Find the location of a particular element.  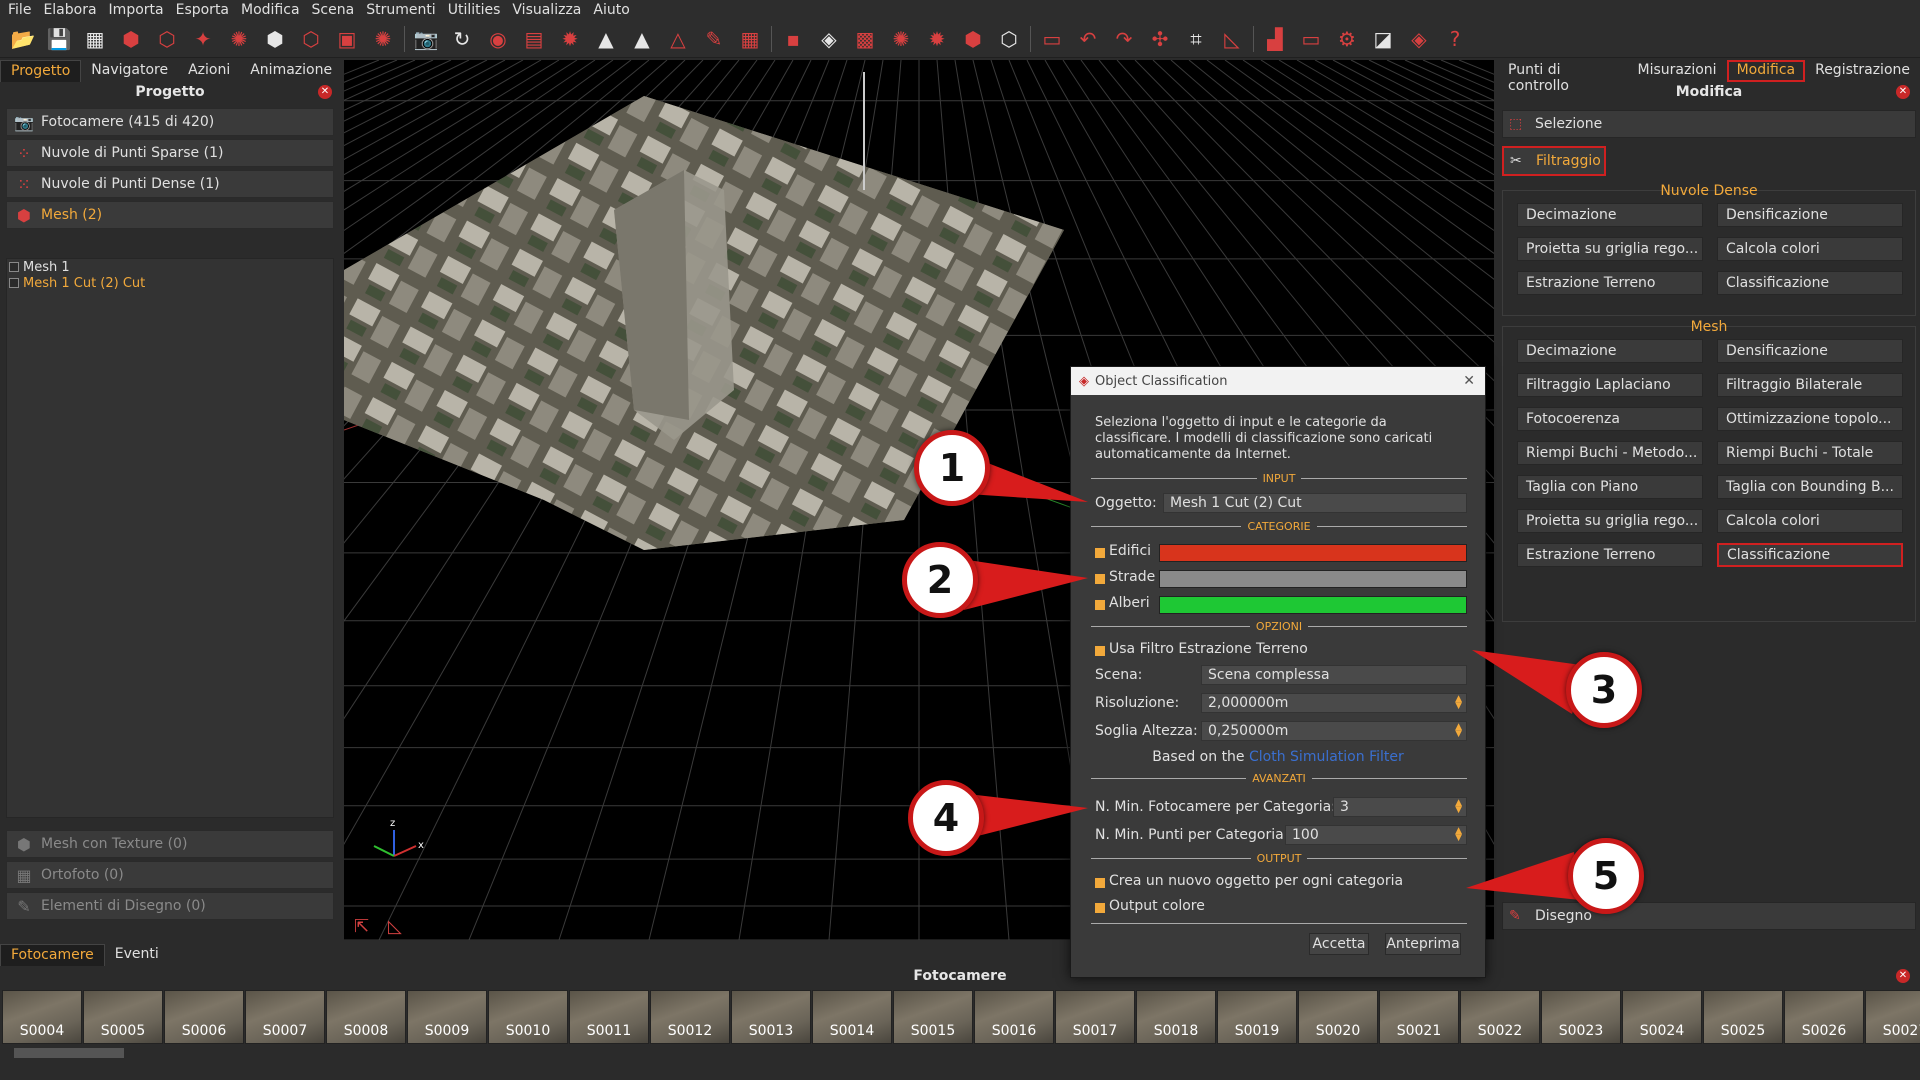

callout-4: 4 is located at coordinates (946, 818).